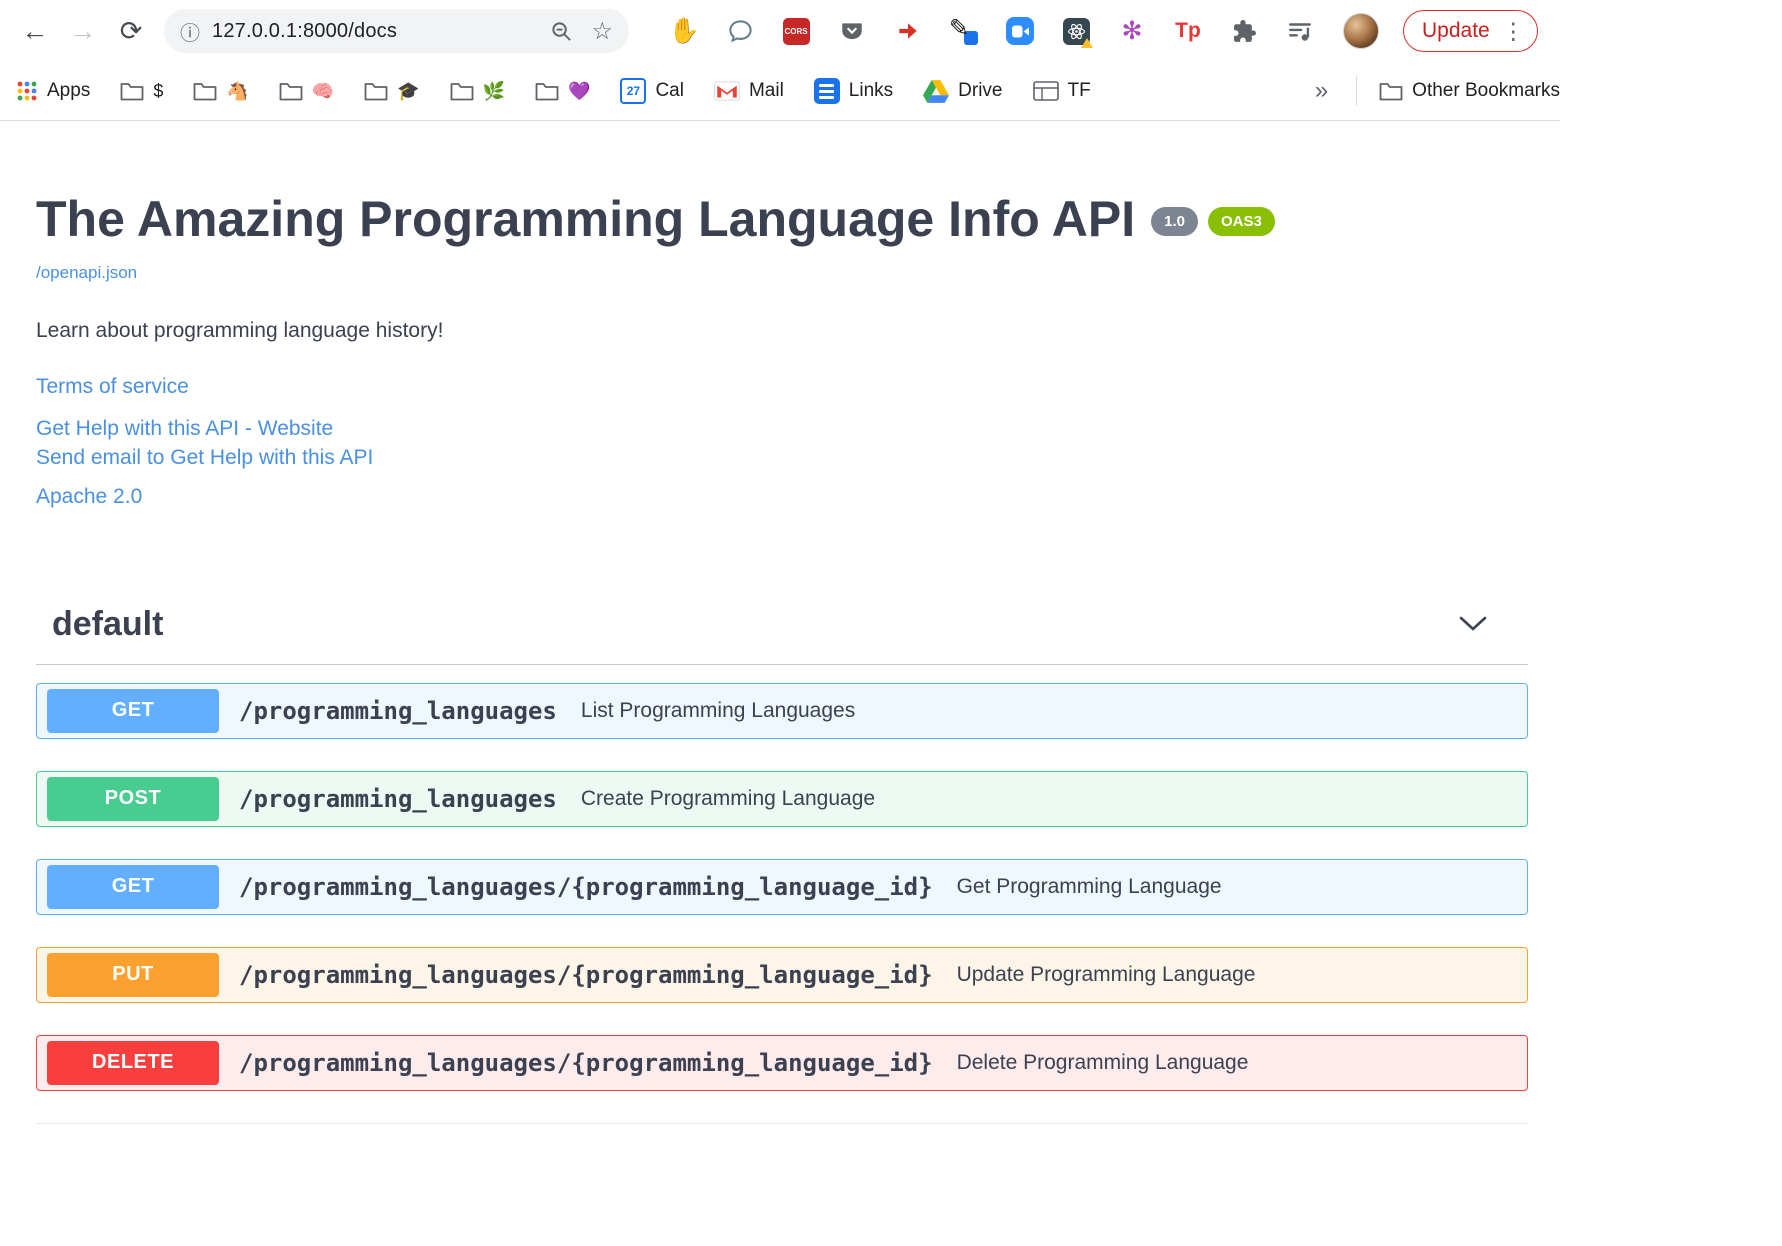  Describe the element at coordinates (323, 90) in the screenshot. I see `bookmark-label: 🧠` at that location.